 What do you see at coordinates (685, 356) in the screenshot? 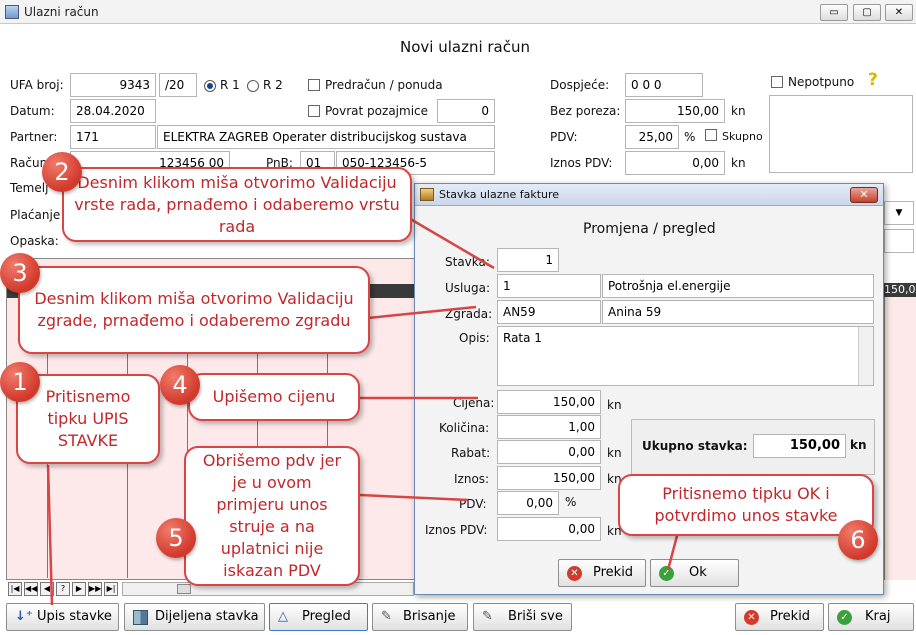
I see `opis-textarea: Rata 1` at bounding box center [685, 356].